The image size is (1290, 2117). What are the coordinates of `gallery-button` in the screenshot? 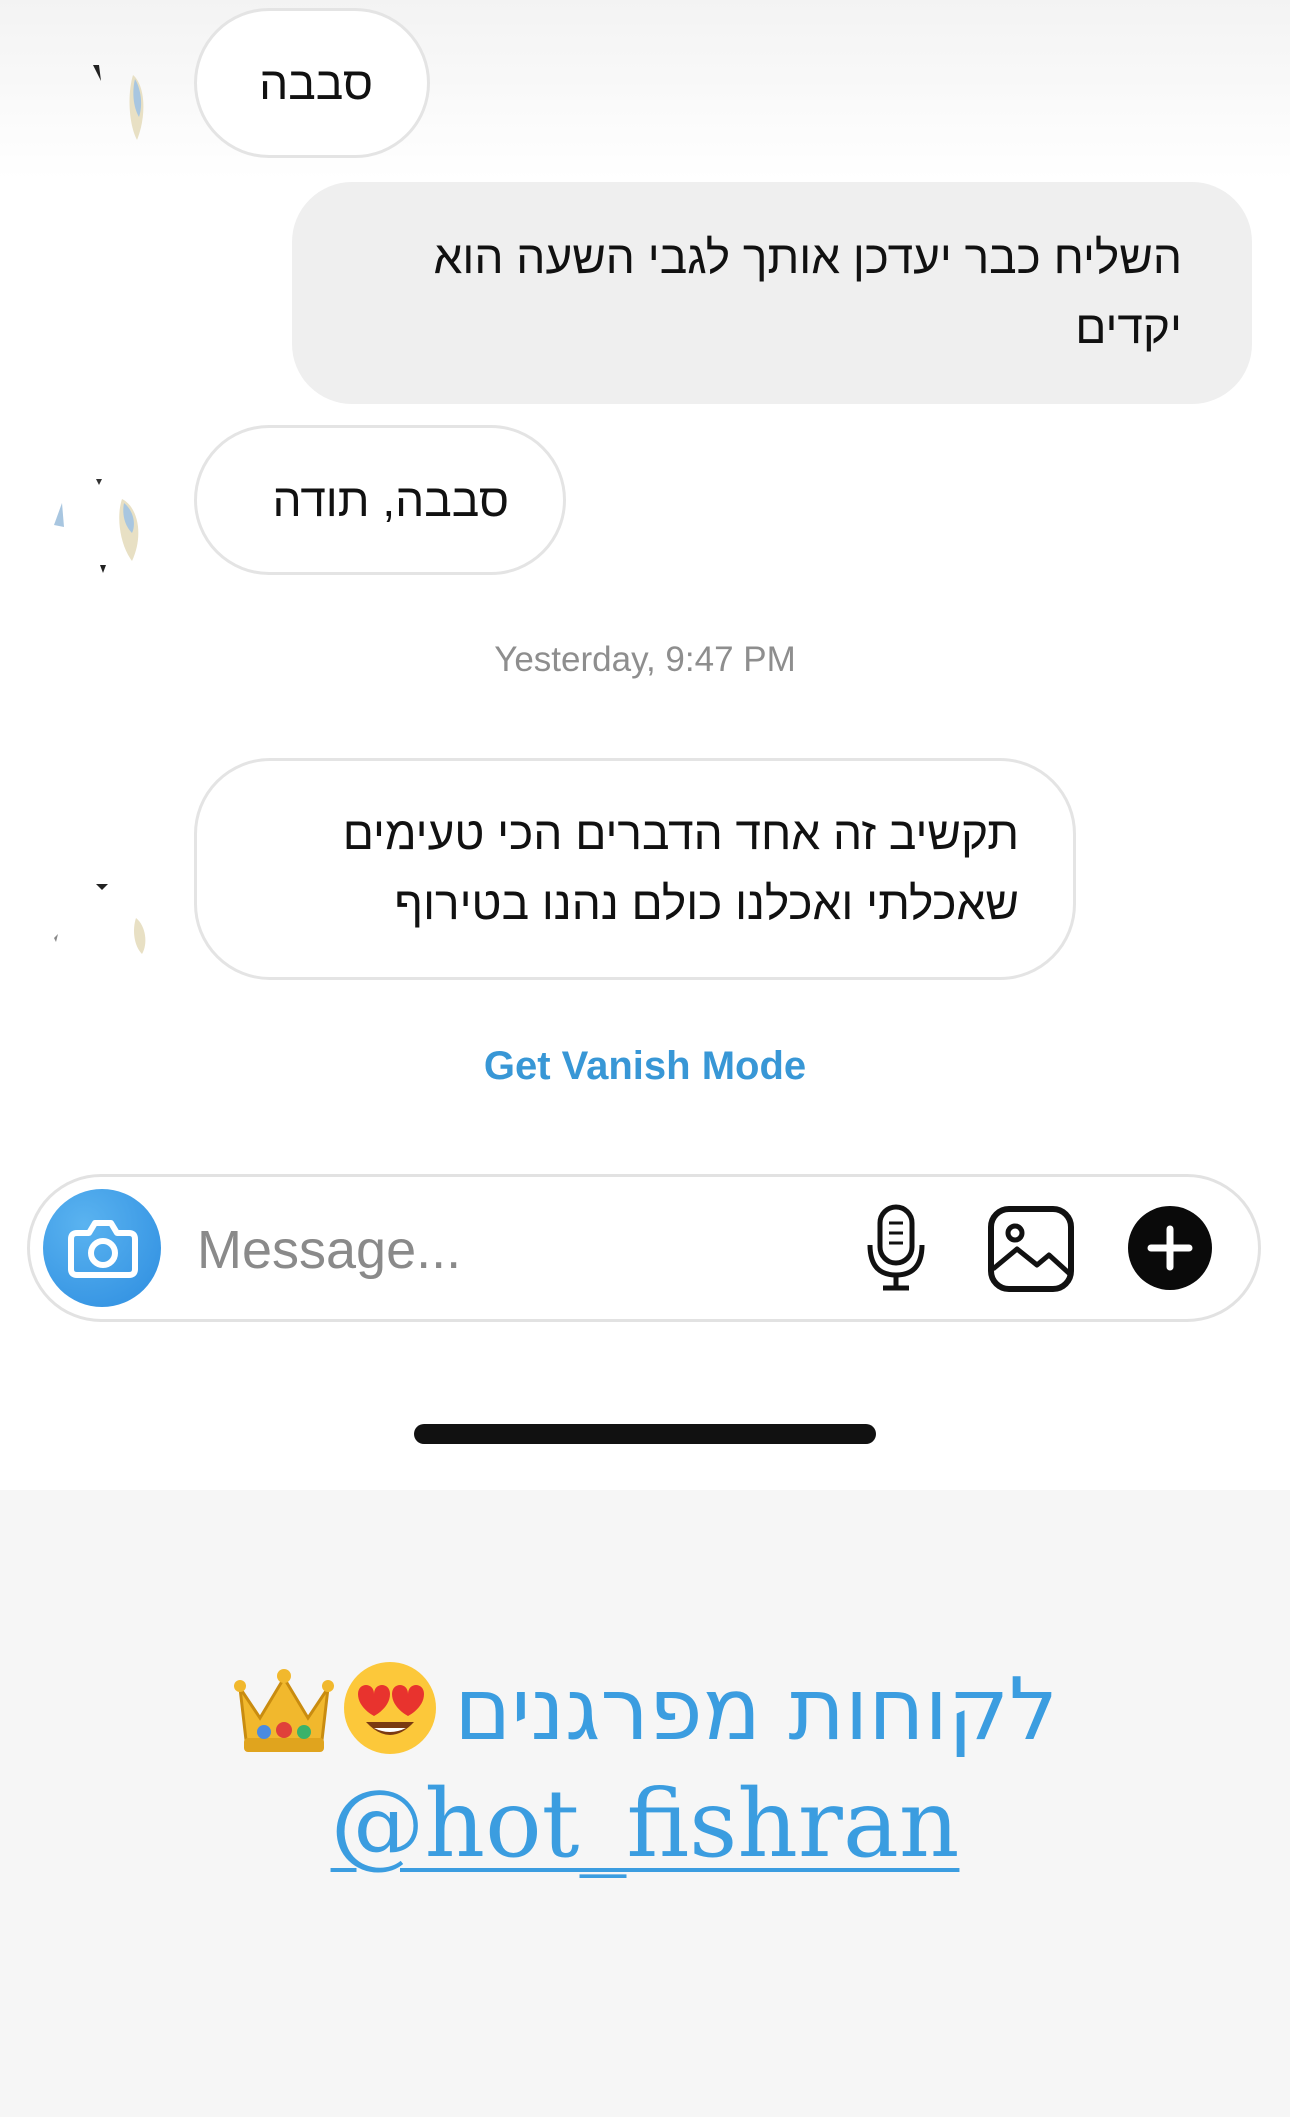 It's located at (1031, 1251).